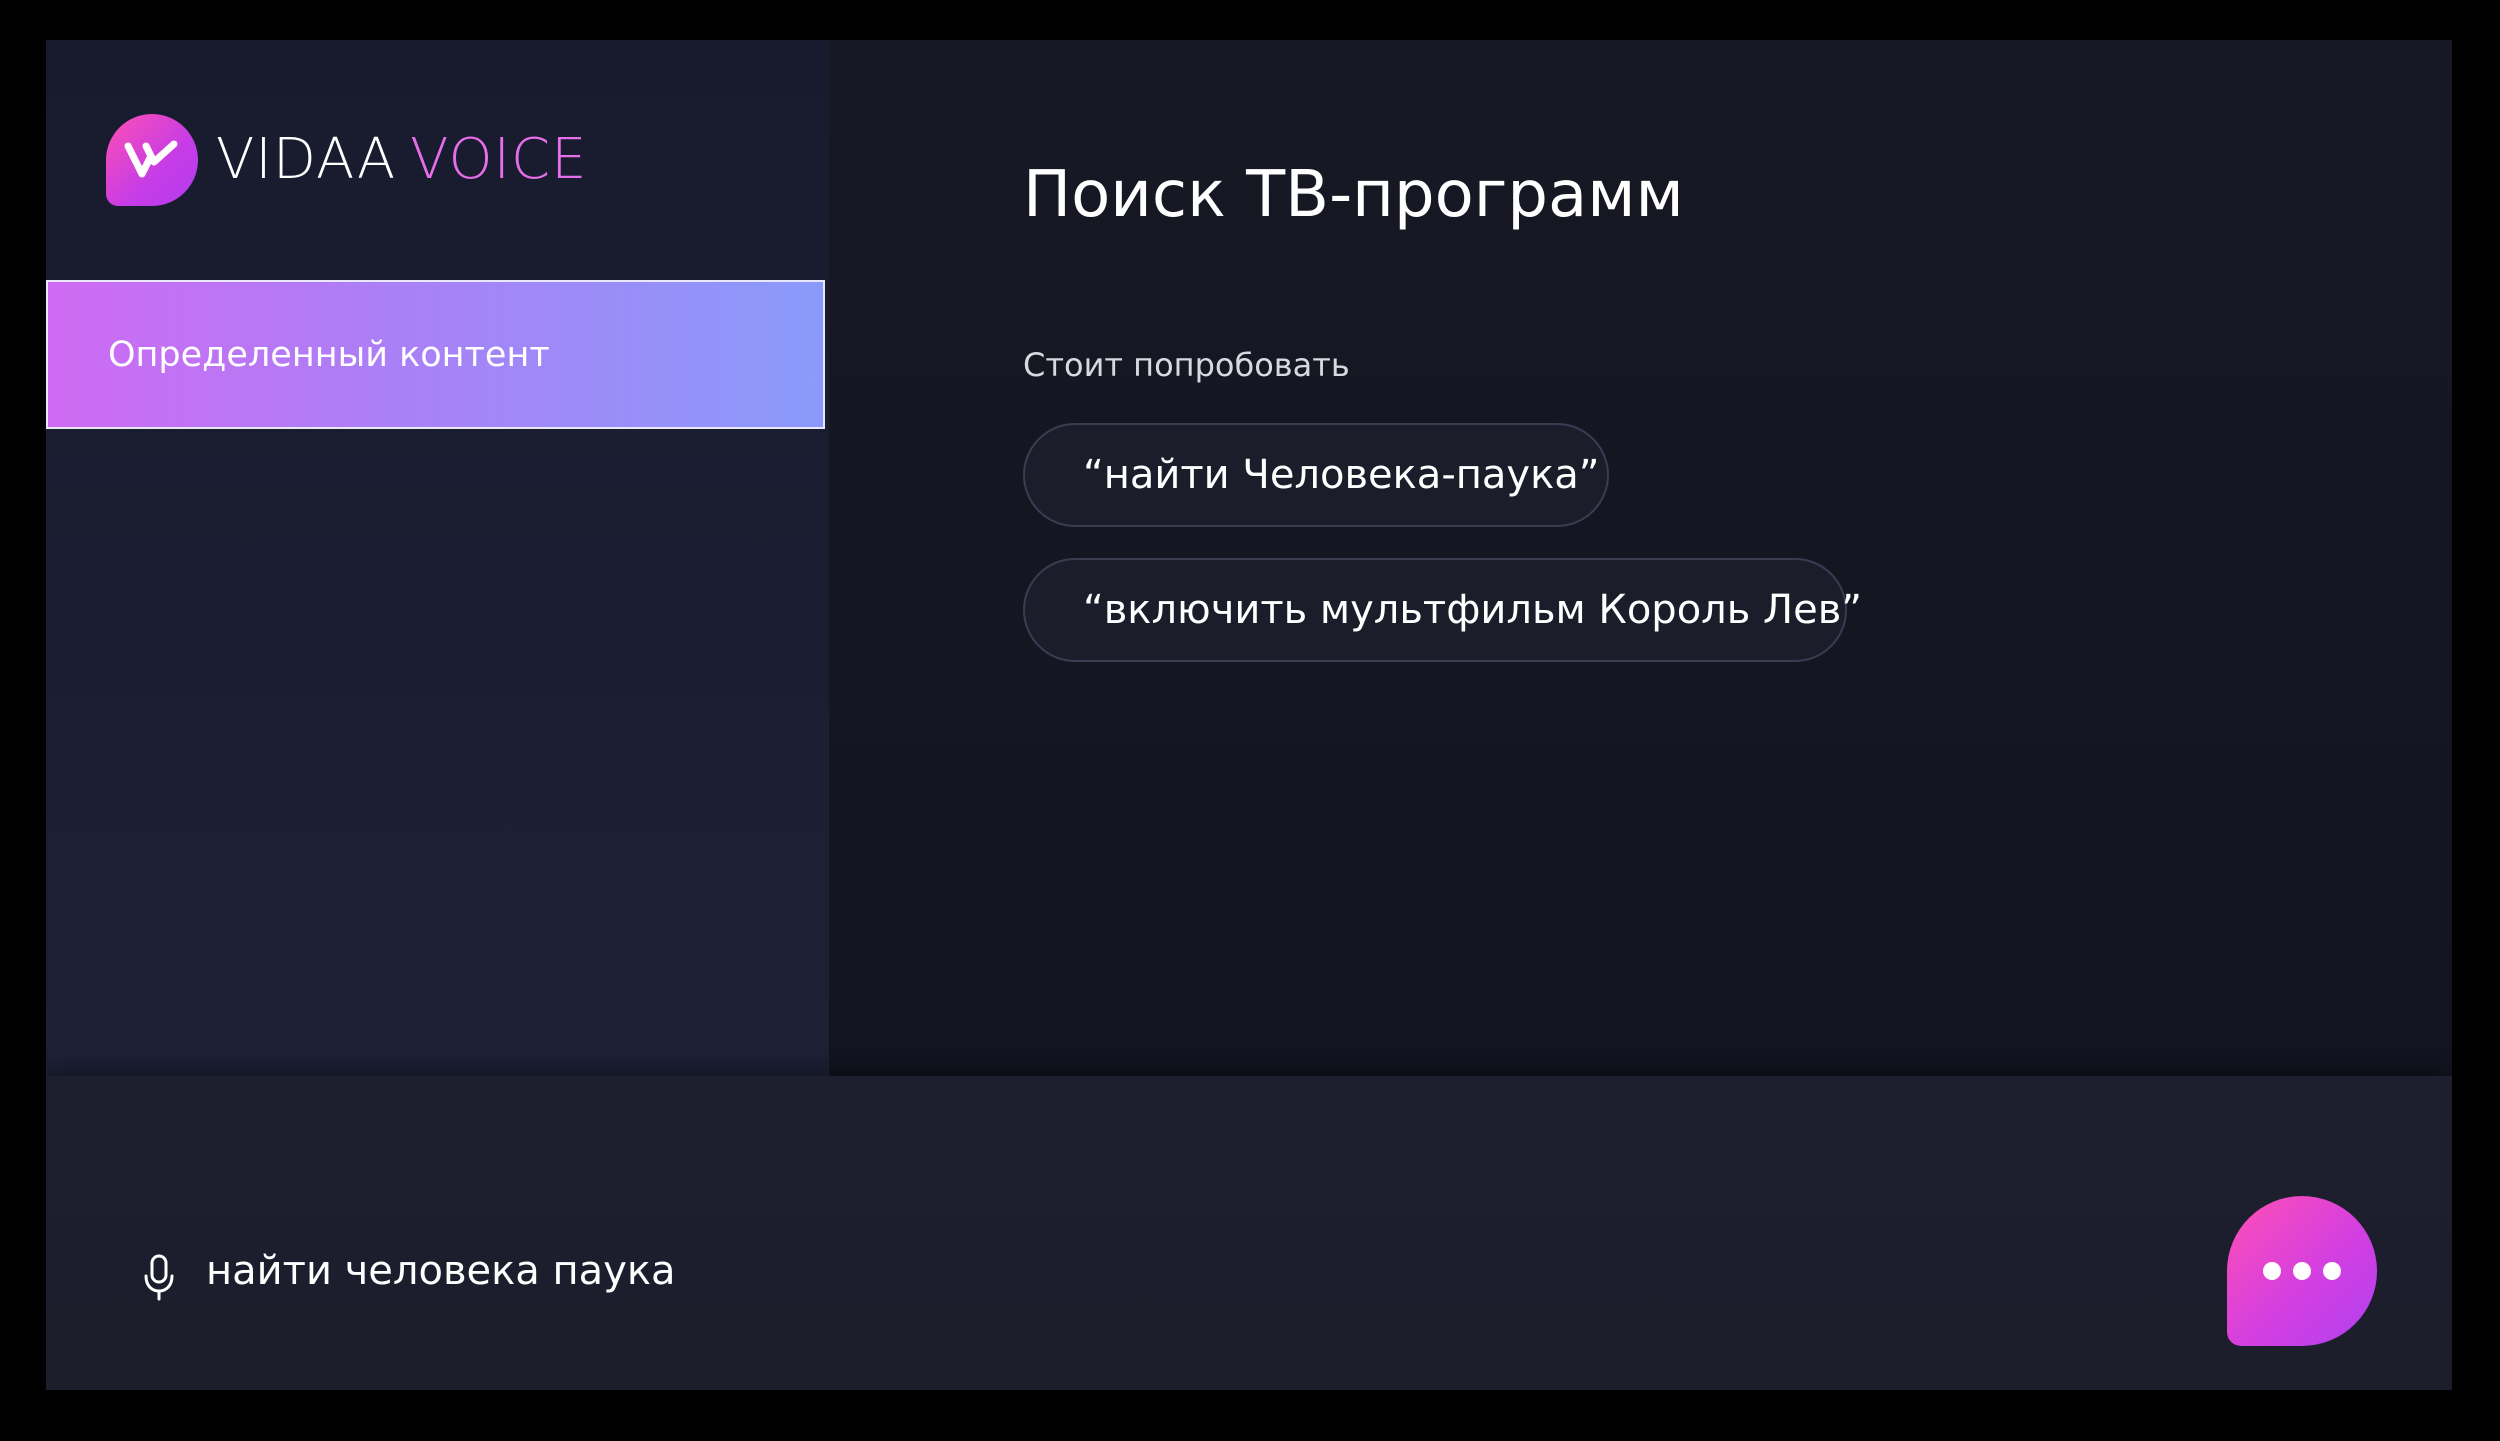 Image resolution: width=2500 pixels, height=1441 pixels. I want to click on assistant-more-button, so click(2302, 1271).